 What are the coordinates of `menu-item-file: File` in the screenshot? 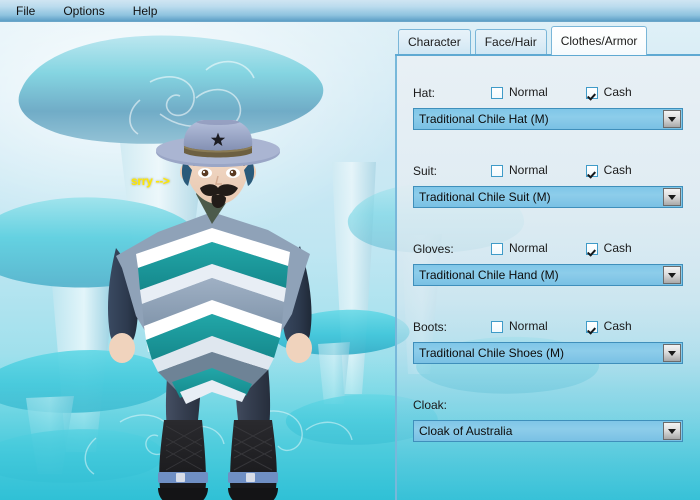 It's located at (25, 11).